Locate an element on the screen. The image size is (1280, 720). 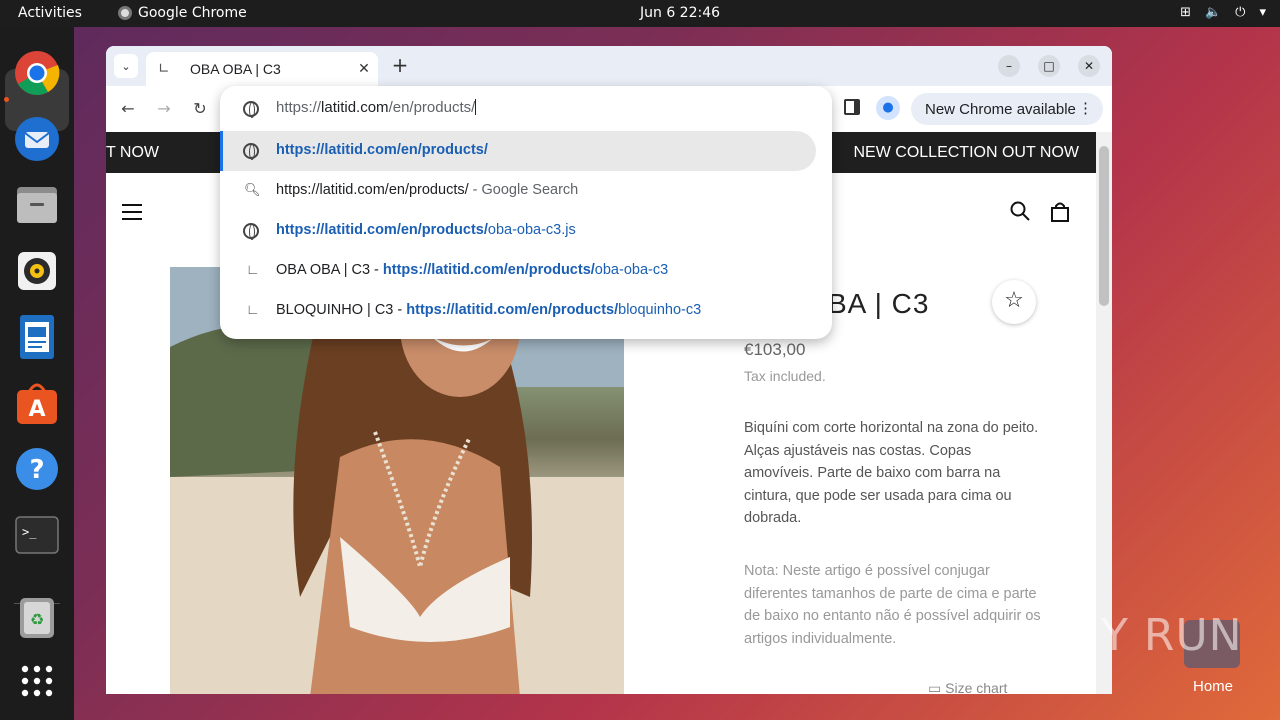
writer-launcher is located at coordinates (37, 337).